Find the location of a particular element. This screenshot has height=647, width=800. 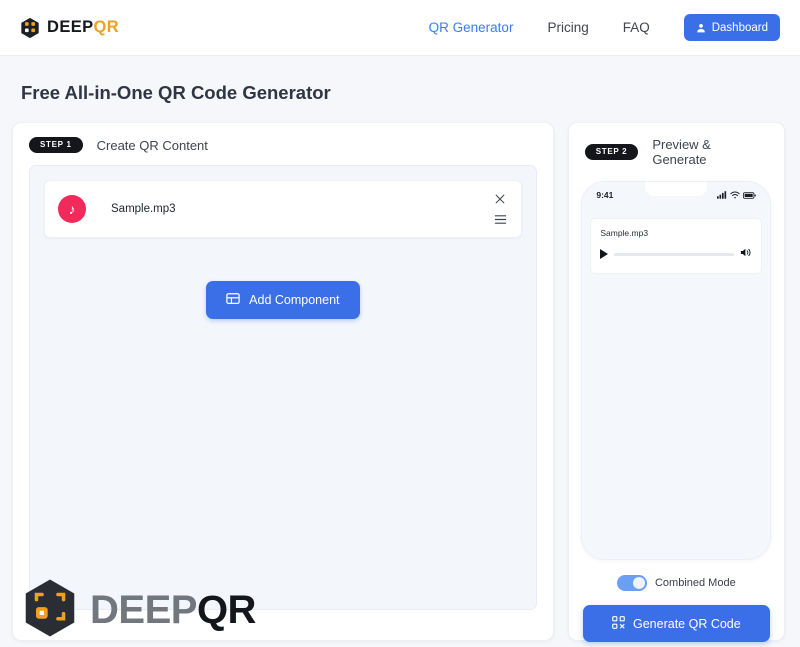

combined-mode-label: Combined Mode is located at coordinates (695, 583).